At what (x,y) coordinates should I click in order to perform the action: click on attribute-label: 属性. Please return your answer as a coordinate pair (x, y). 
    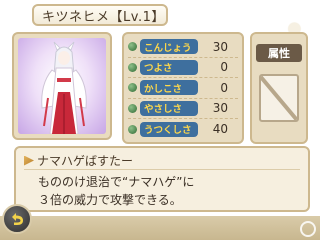
    Looking at the image, I should click on (279, 53).